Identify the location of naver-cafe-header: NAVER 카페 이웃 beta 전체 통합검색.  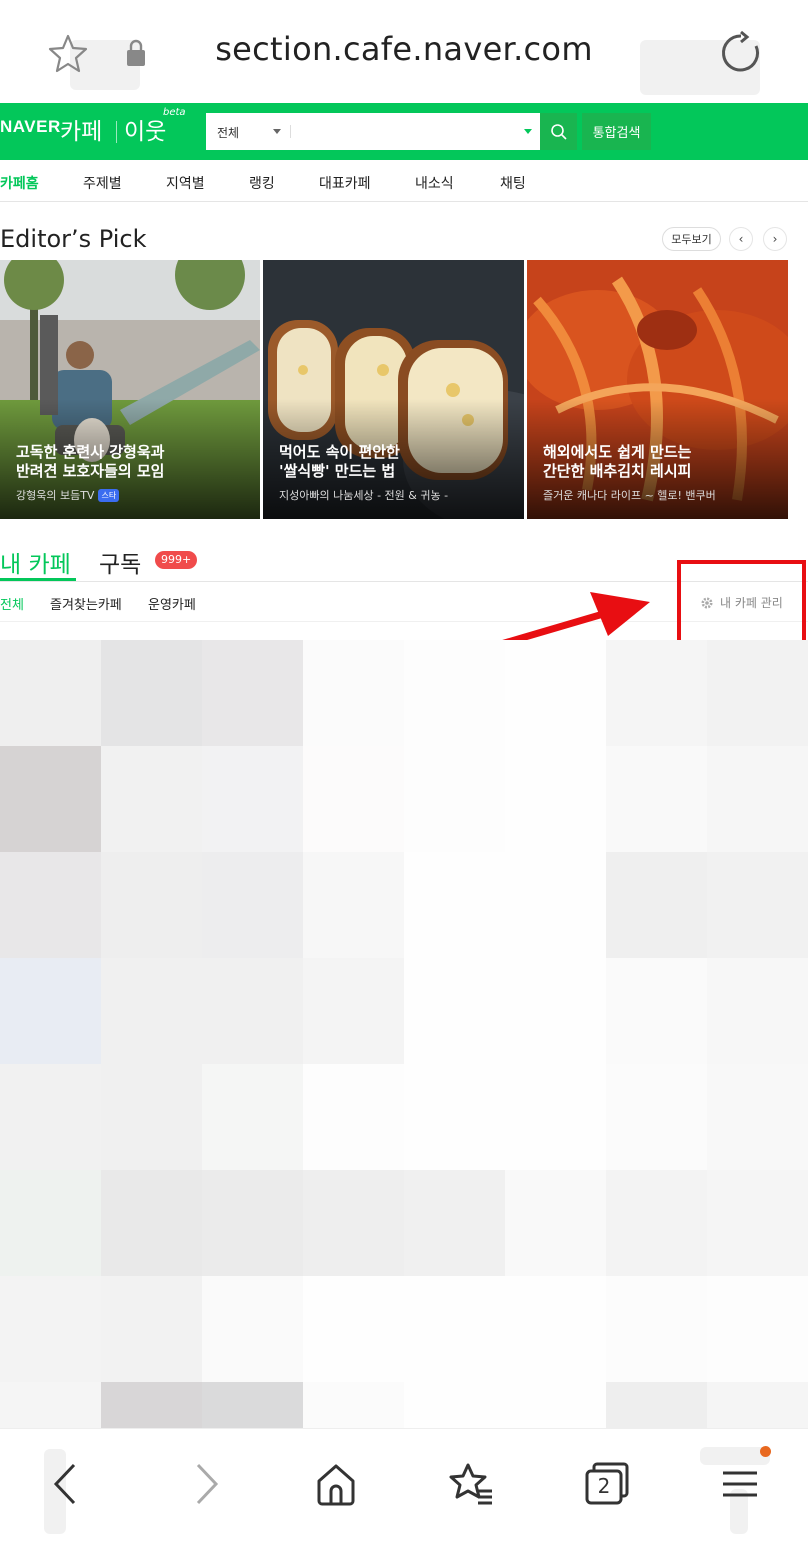
(404, 131).